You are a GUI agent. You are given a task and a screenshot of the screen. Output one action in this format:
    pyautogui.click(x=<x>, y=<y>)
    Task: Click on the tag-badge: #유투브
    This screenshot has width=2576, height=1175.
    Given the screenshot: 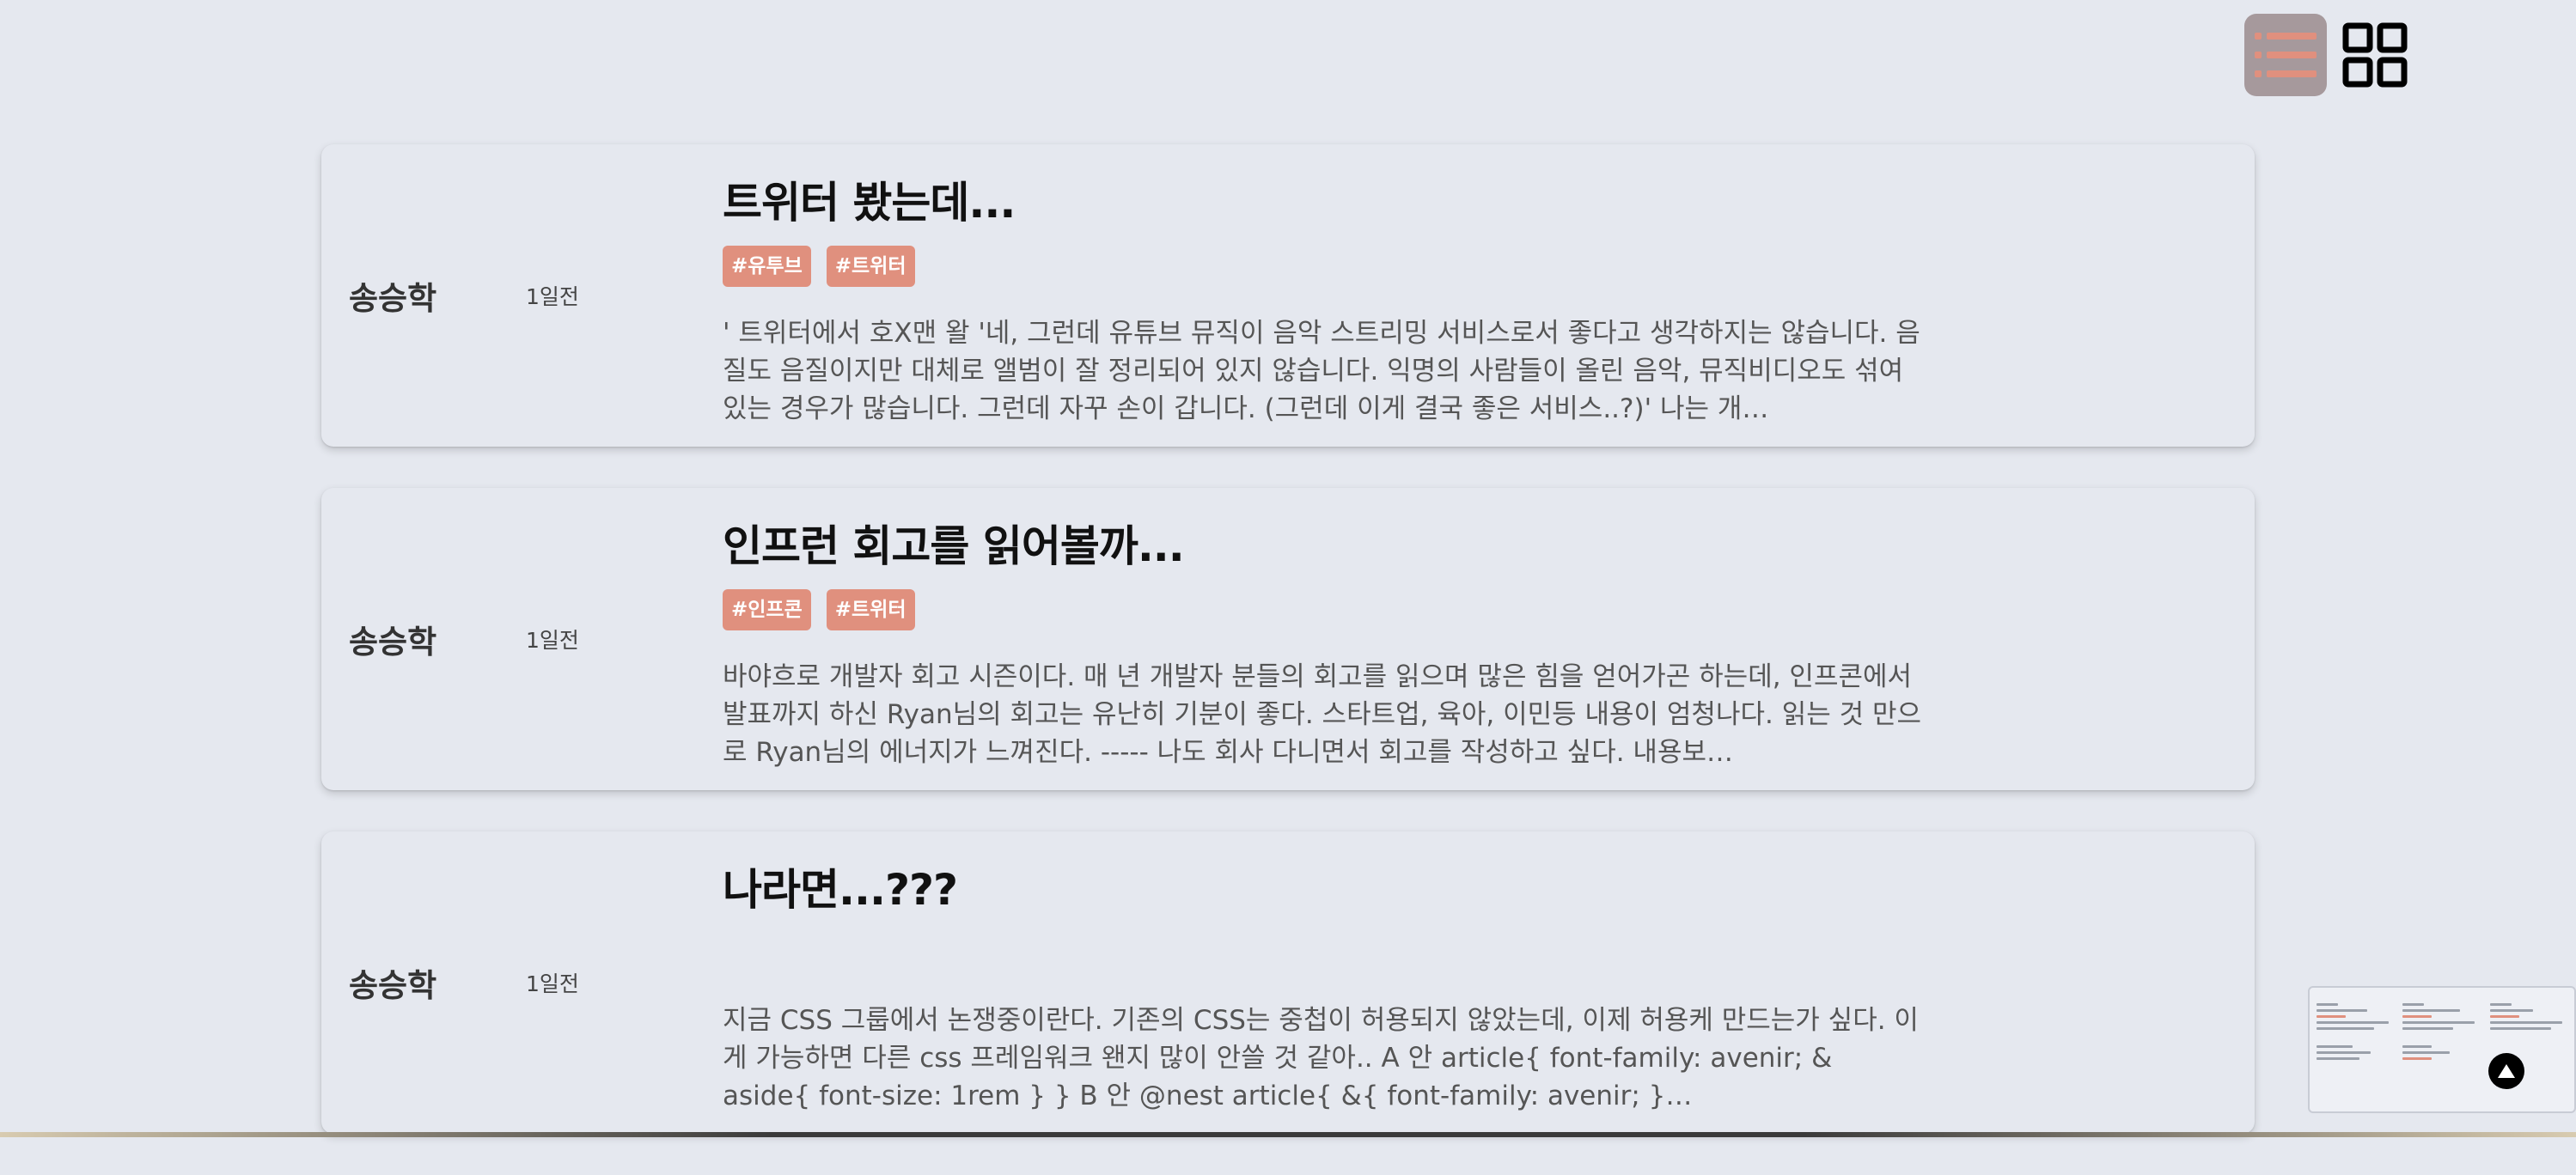 What is the action you would take?
    pyautogui.click(x=767, y=266)
    